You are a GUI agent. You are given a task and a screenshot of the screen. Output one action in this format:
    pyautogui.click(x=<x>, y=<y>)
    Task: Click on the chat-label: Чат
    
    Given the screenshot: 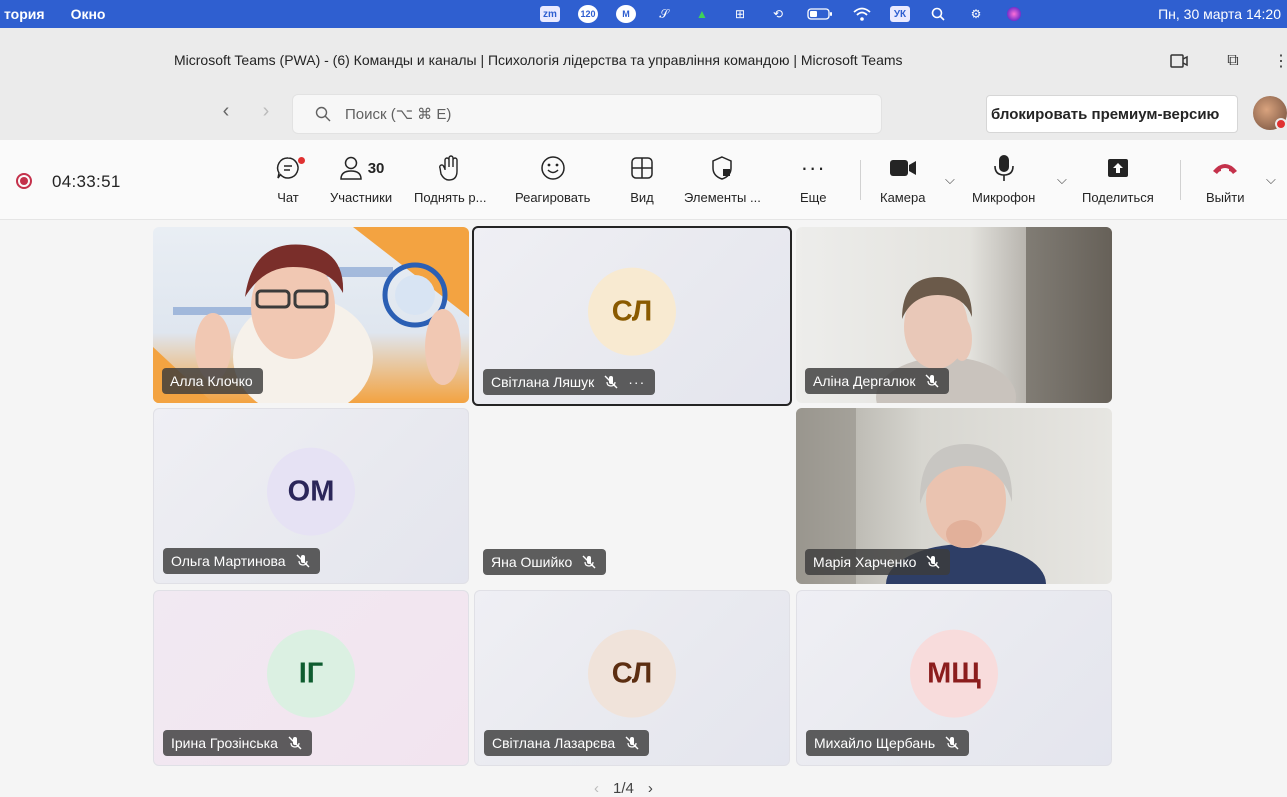 What is the action you would take?
    pyautogui.click(x=288, y=197)
    